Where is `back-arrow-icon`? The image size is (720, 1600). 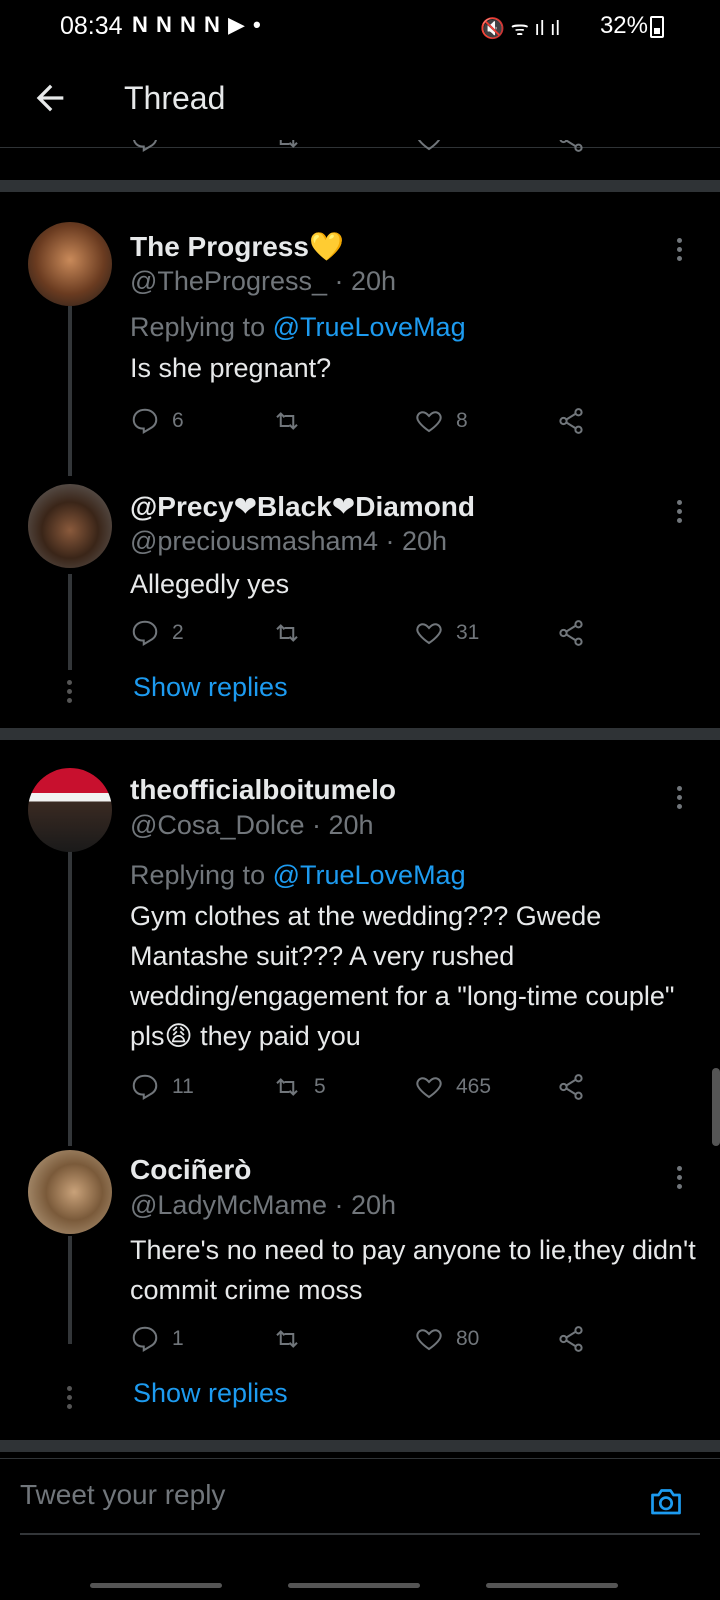 back-arrow-icon is located at coordinates (50, 98).